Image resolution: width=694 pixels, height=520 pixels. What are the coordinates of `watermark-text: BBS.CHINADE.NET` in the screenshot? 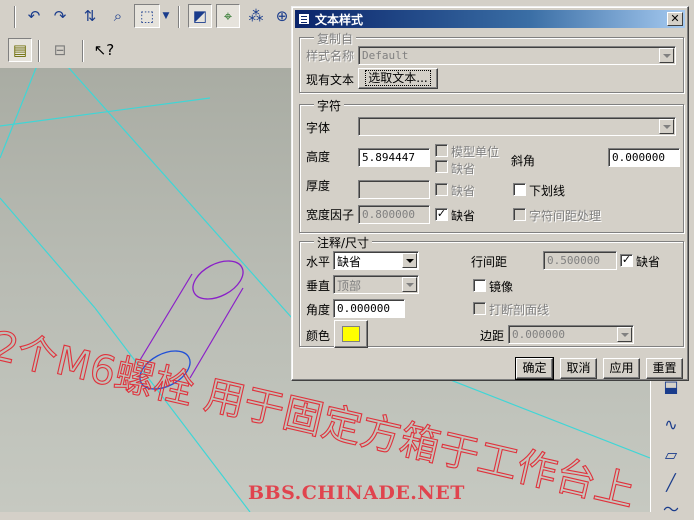 It's located at (356, 493).